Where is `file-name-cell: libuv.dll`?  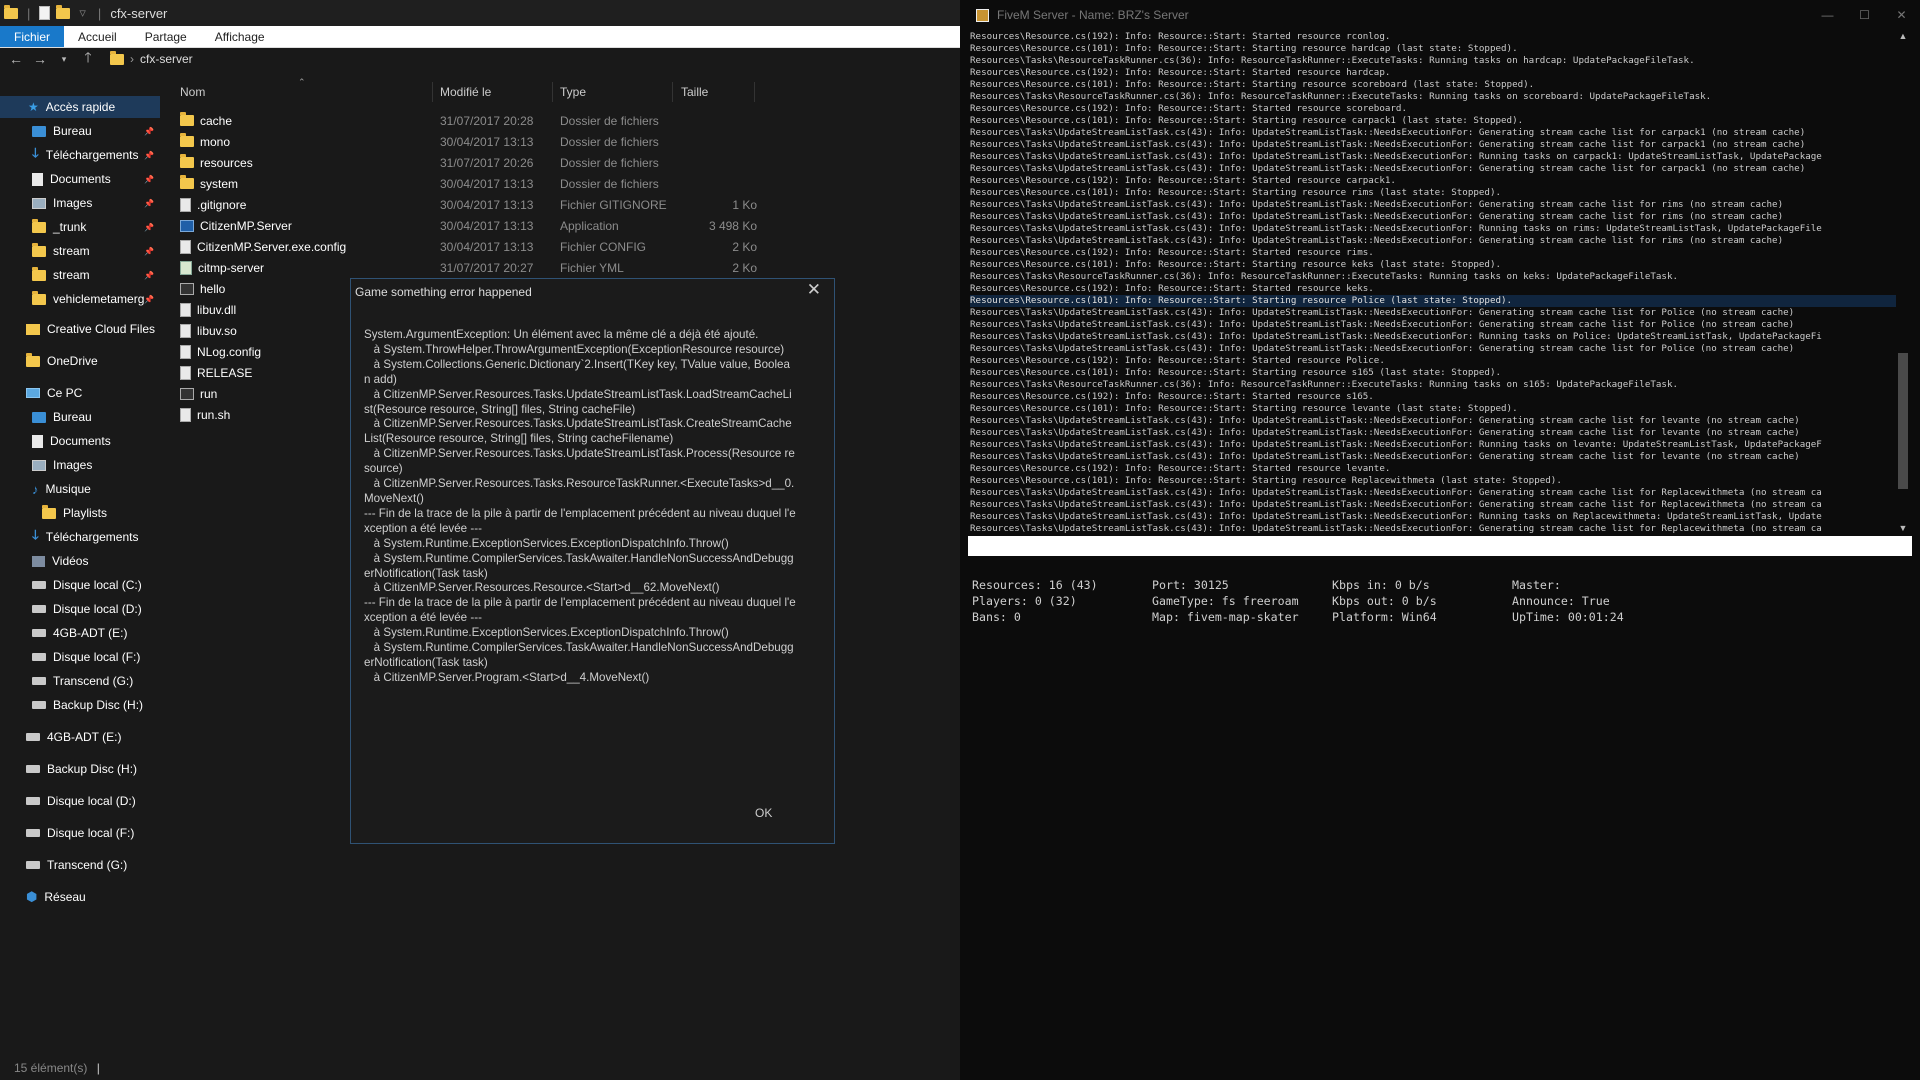
file-name-cell: libuv.dll is located at coordinates (208, 309).